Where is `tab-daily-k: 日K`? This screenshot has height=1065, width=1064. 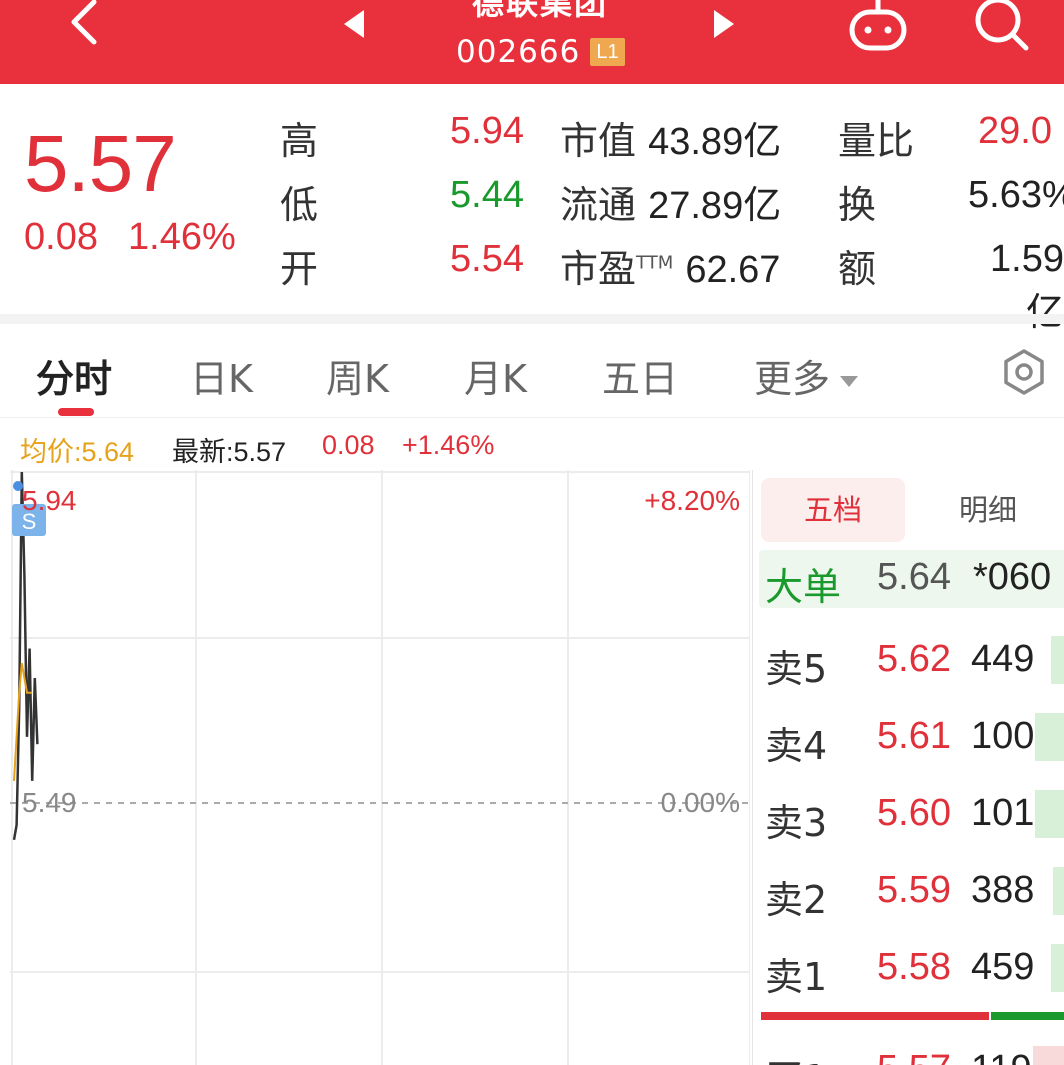 tab-daily-k: 日K is located at coordinates (221, 375).